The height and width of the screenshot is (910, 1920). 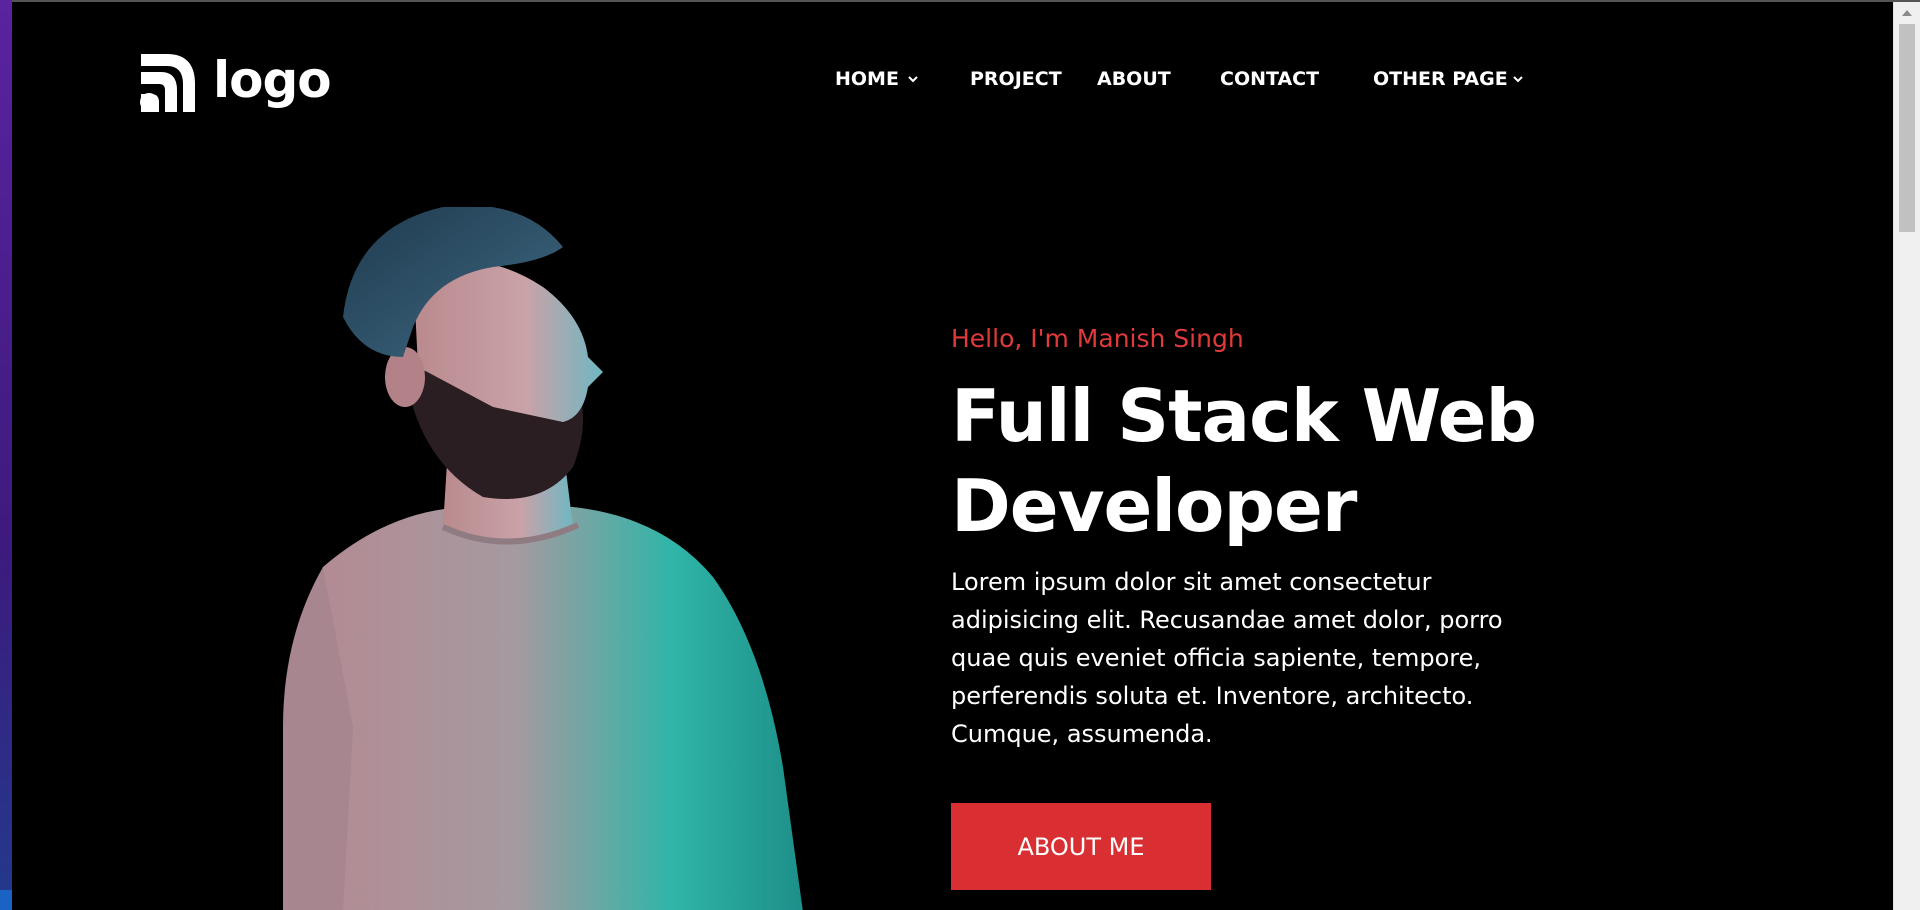 I want to click on scroll-thumb, so click(x=1907, y=128).